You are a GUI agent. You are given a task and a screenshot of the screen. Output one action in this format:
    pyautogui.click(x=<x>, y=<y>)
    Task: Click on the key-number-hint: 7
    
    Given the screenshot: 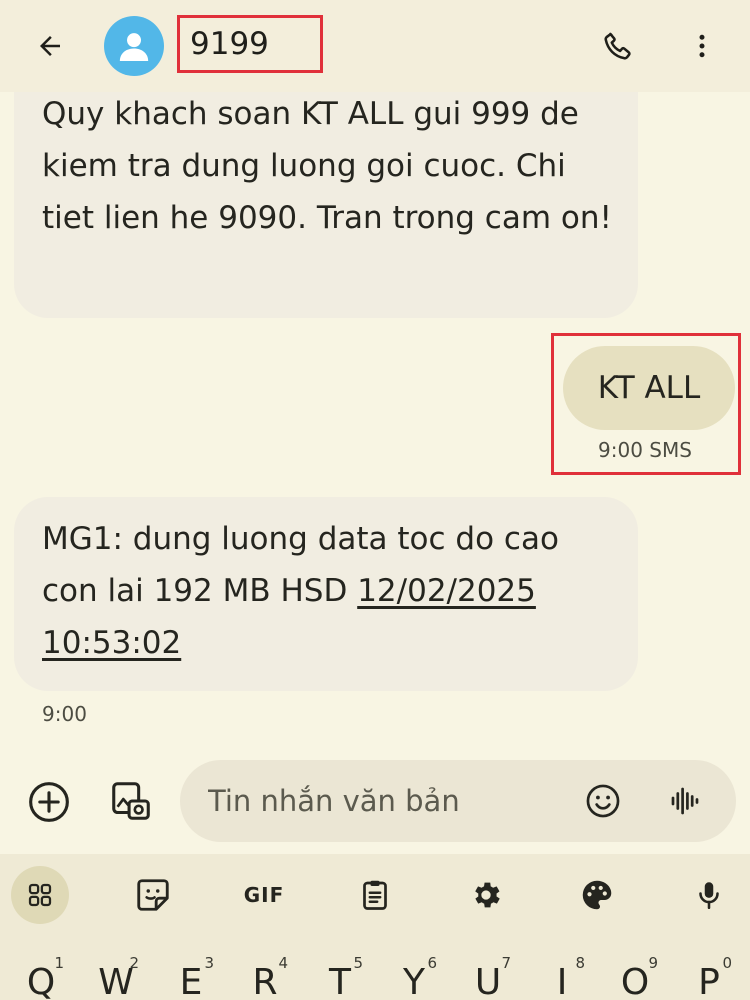 What is the action you would take?
    pyautogui.click(x=506, y=963)
    